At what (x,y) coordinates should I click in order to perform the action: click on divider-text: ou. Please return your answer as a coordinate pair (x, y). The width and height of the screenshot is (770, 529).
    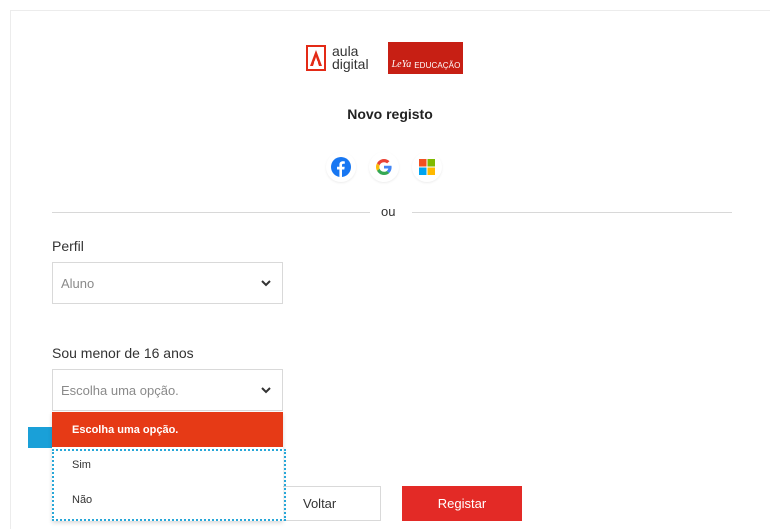
    Looking at the image, I should click on (388, 211).